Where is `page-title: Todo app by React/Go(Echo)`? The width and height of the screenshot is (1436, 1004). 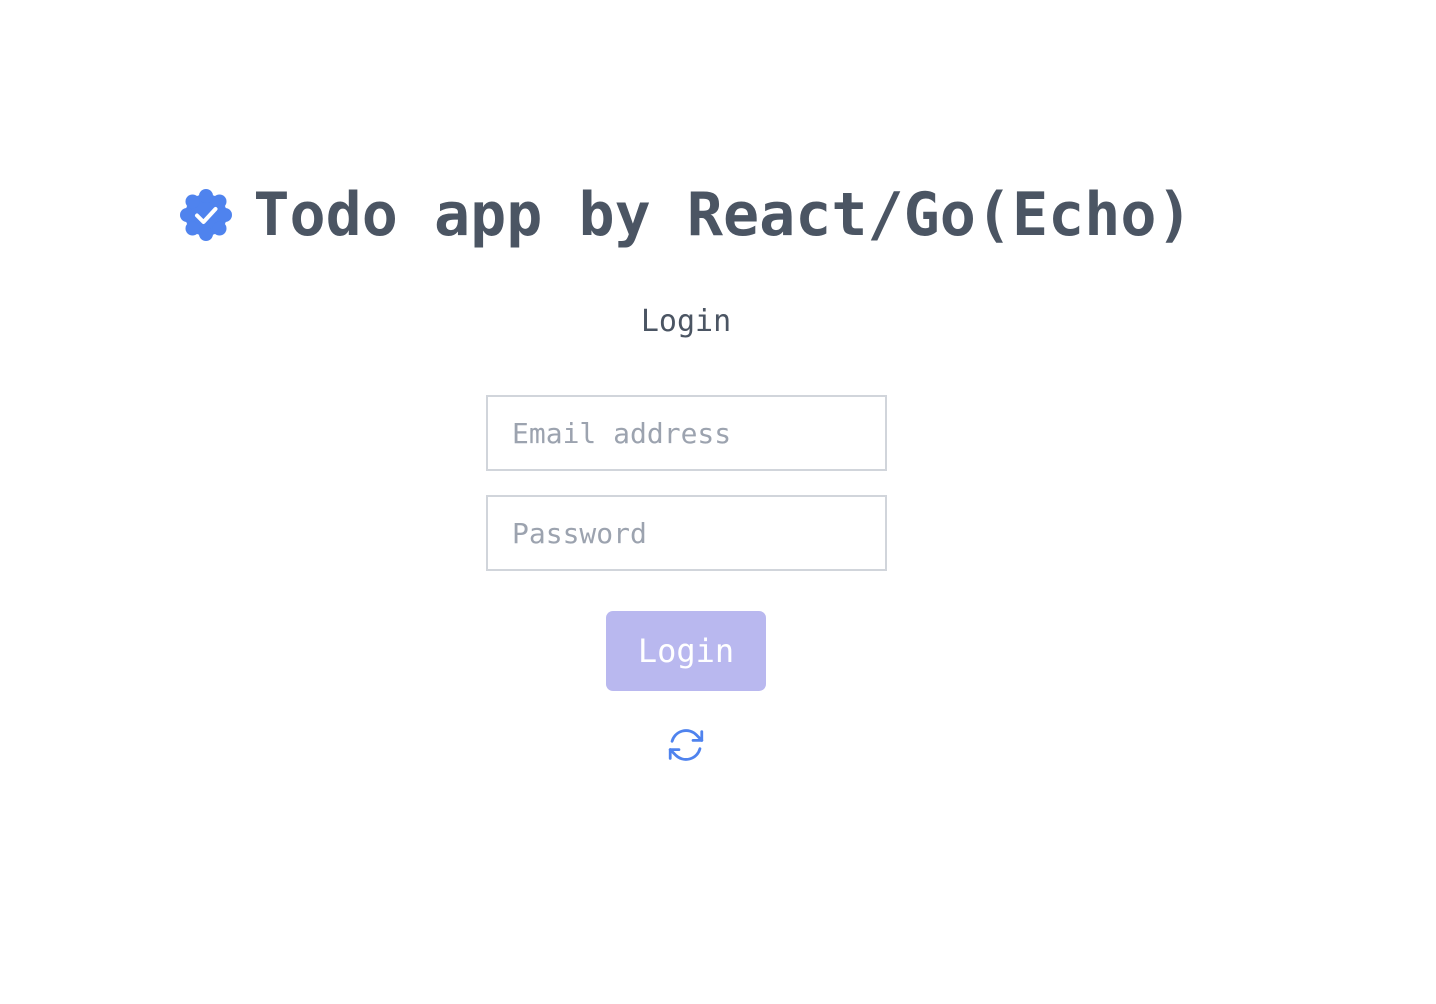
page-title: Todo app by React/Go(Echo) is located at coordinates (723, 215).